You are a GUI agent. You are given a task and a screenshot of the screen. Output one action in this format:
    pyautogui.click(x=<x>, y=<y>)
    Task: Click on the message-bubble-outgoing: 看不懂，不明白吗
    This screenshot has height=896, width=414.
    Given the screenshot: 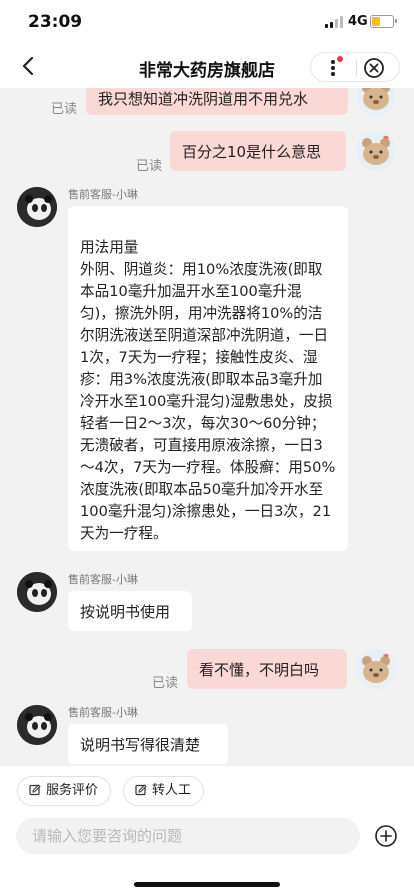 What is the action you would take?
    pyautogui.click(x=267, y=669)
    